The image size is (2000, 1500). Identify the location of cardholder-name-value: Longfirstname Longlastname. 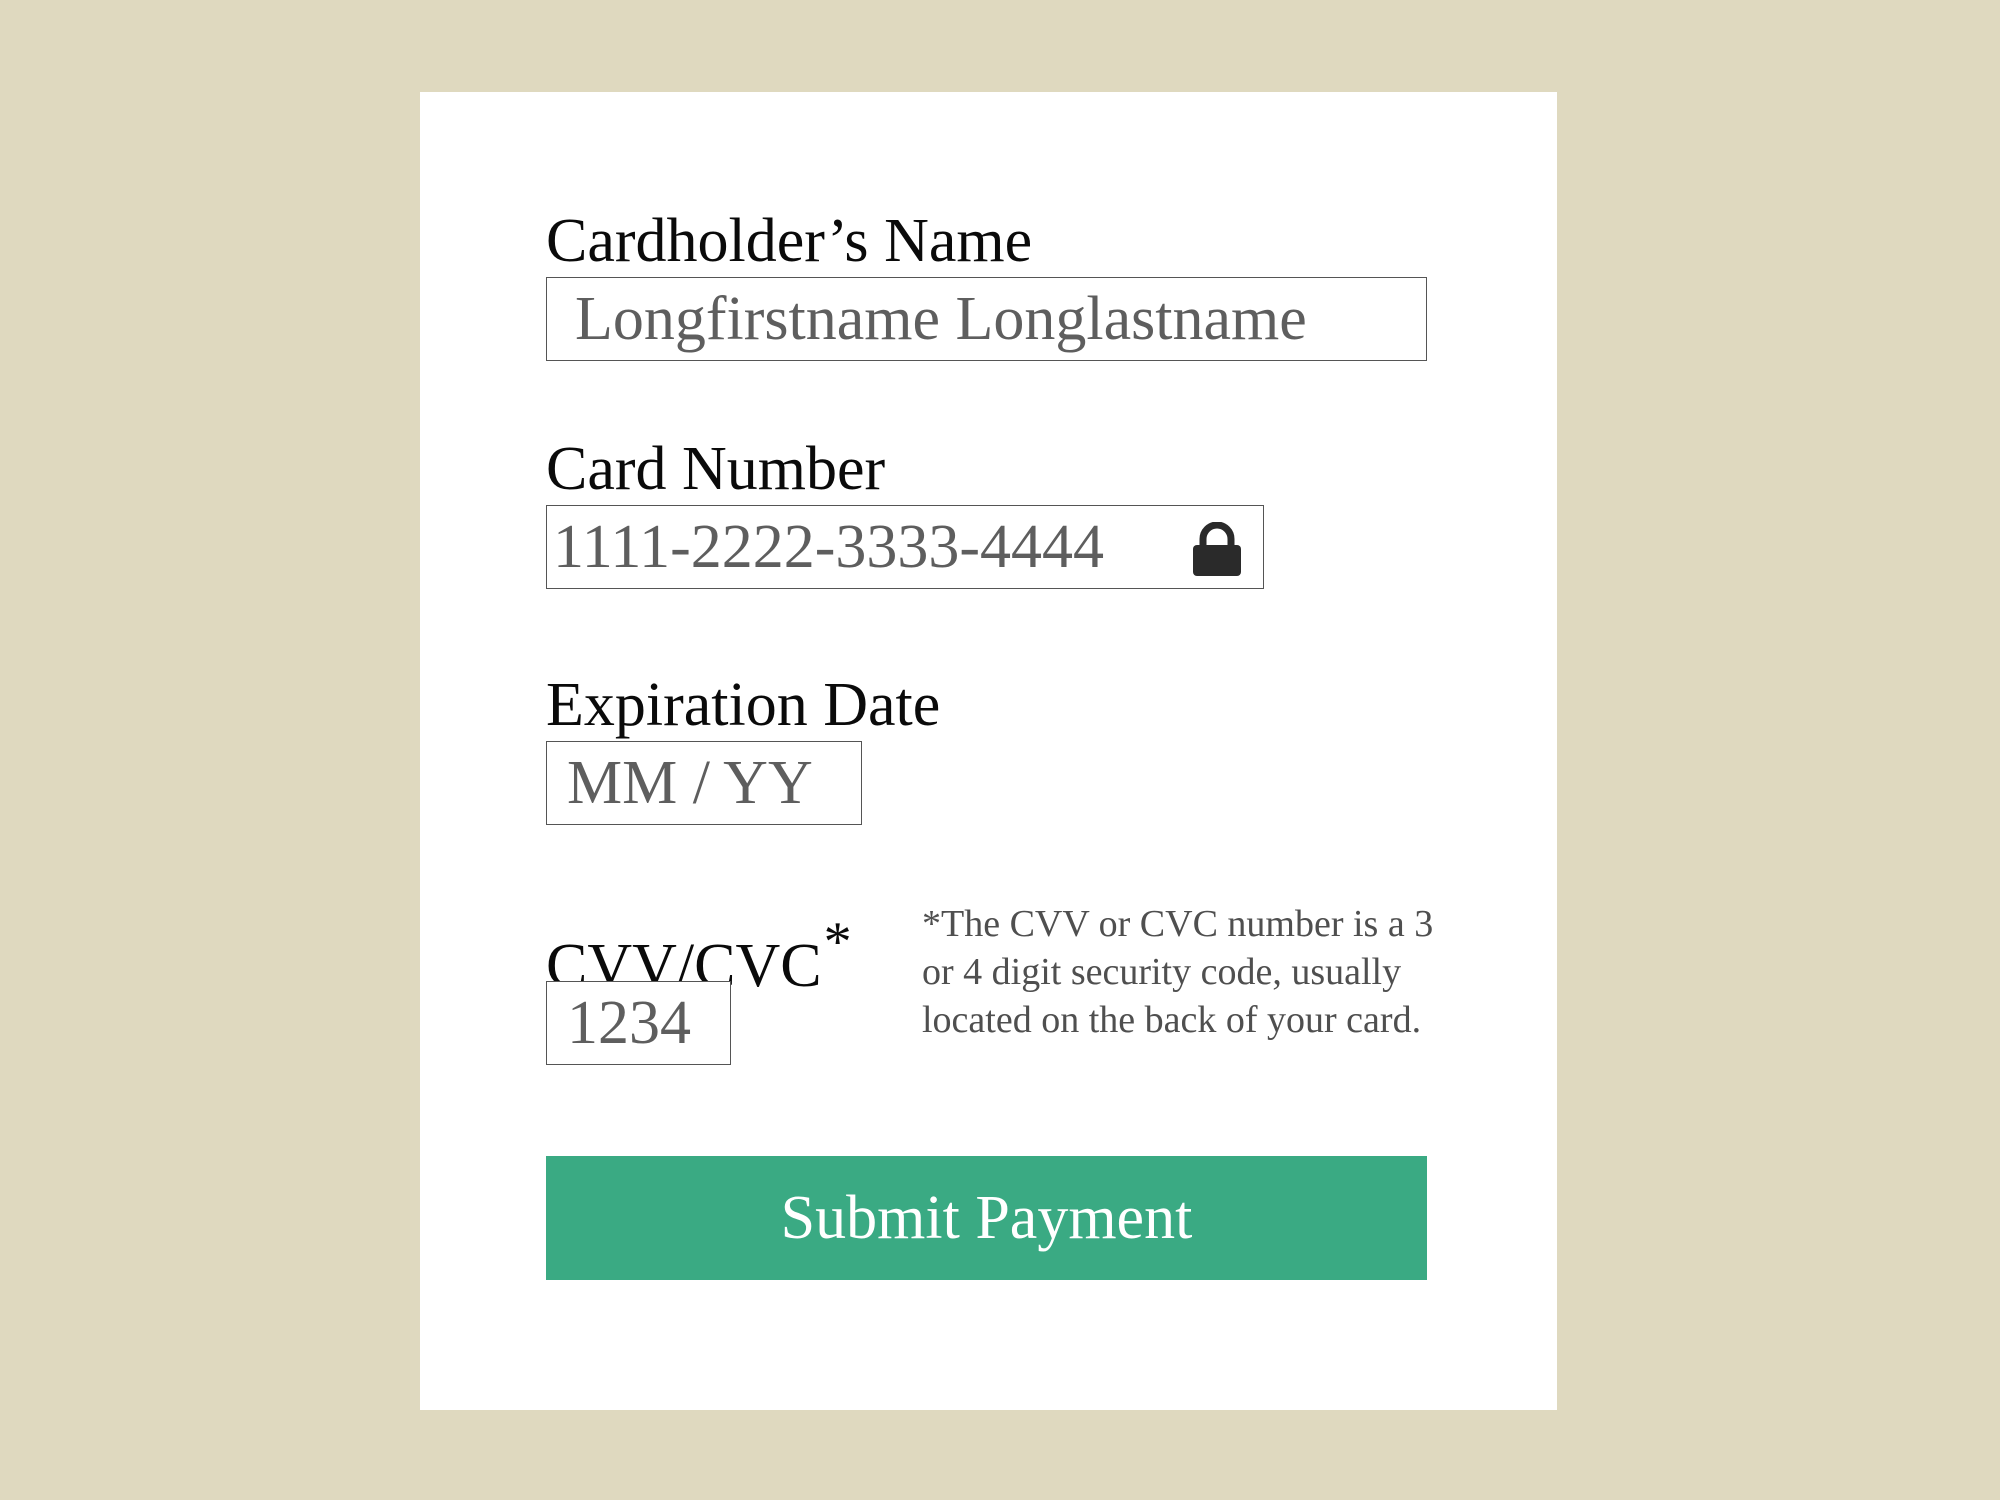
(941, 319).